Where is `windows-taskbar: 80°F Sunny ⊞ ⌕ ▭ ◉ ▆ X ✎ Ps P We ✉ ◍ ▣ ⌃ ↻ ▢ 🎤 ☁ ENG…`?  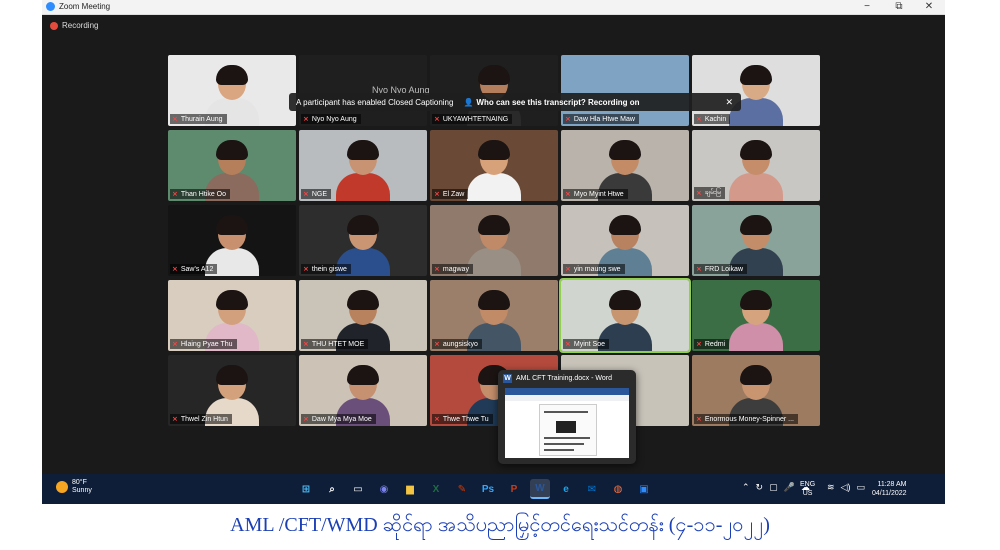
windows-taskbar: 80°F Sunny ⊞ ⌕ ▭ ◉ ▆ X ✎ Ps P We ✉ ◍ ▣ ⌃ ↻ ▢ 🎤 ☁ ENG… is located at coordinates (493, 489).